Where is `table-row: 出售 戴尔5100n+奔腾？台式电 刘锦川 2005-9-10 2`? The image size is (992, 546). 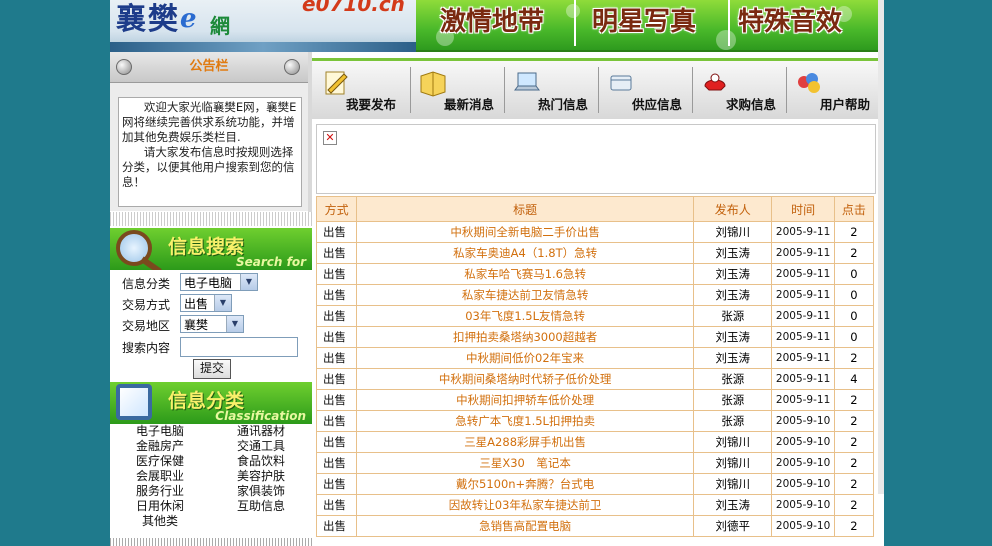 table-row: 出售 戴尔5100n+奔腾？台式电 刘锦川 2005-9-10 2 is located at coordinates (595, 484).